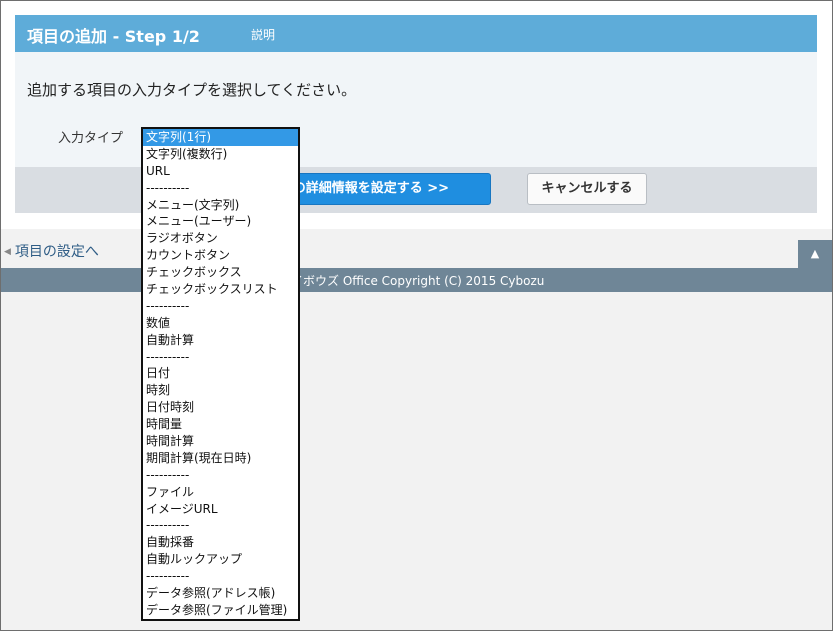  I want to click on input-type-option: カウントボタン, so click(220, 255).